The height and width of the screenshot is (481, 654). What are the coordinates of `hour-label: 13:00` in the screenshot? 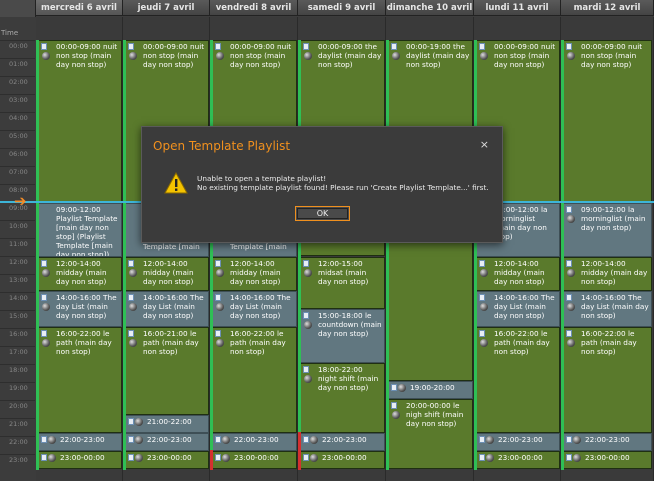 It's located at (17, 283).